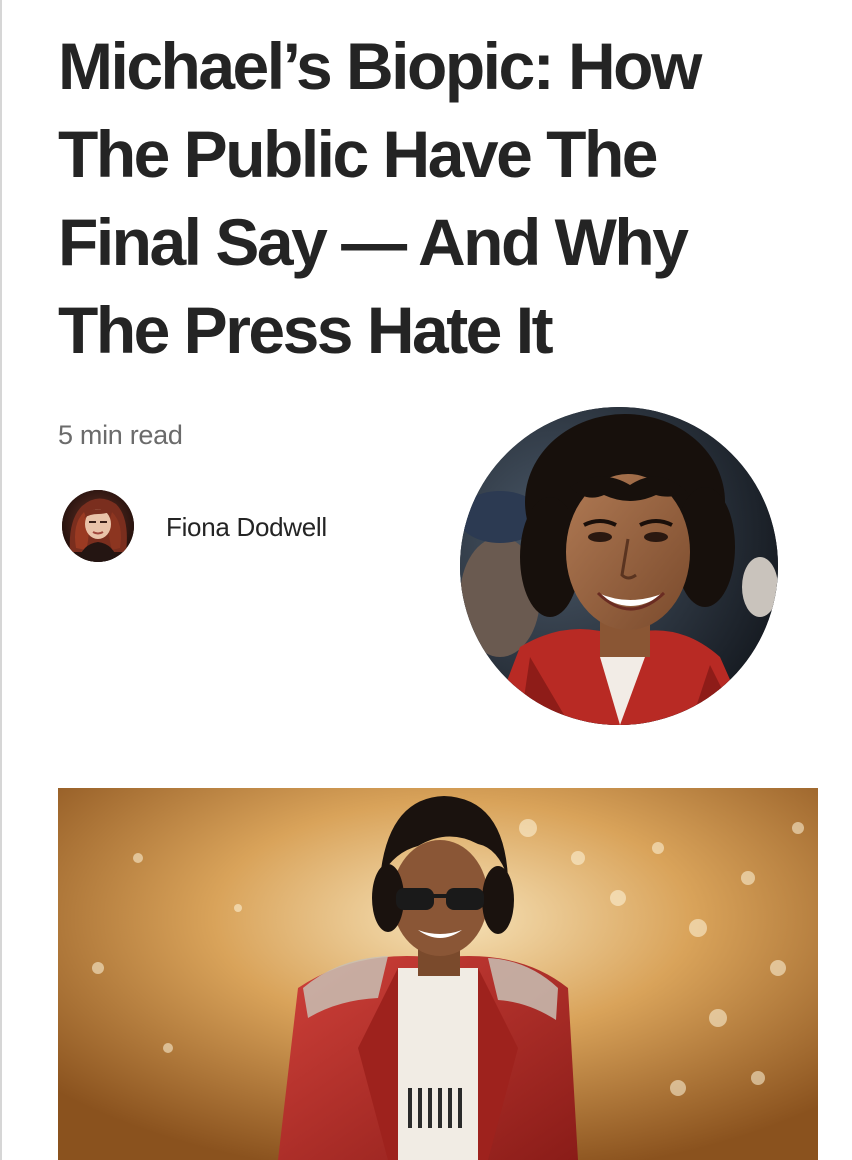 This screenshot has width=852, height=1160. I want to click on portrait-image, so click(619, 566).